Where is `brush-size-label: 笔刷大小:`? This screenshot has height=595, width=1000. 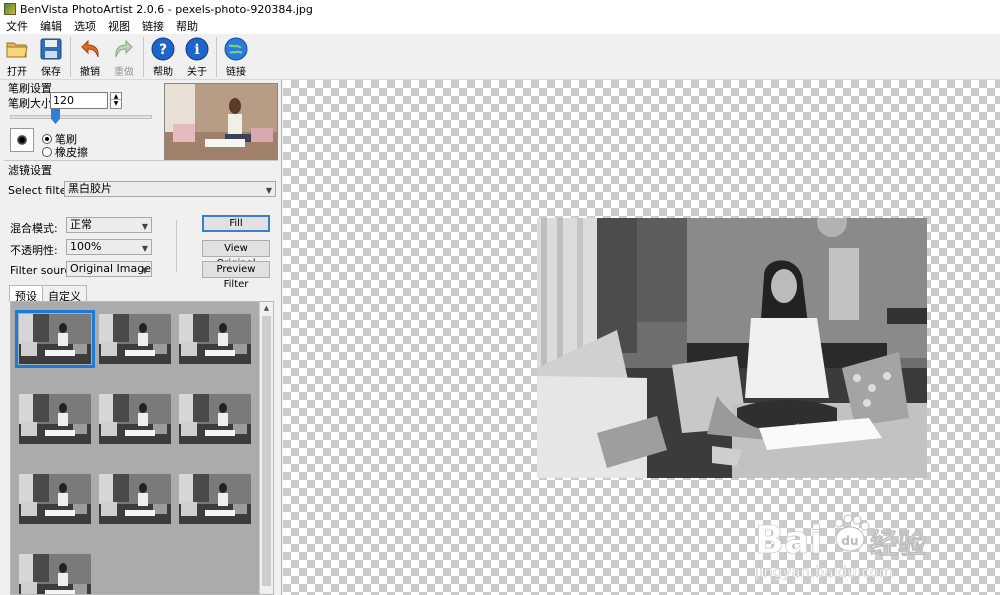
brush-size-label: 笔刷大小: is located at coordinates (32, 103).